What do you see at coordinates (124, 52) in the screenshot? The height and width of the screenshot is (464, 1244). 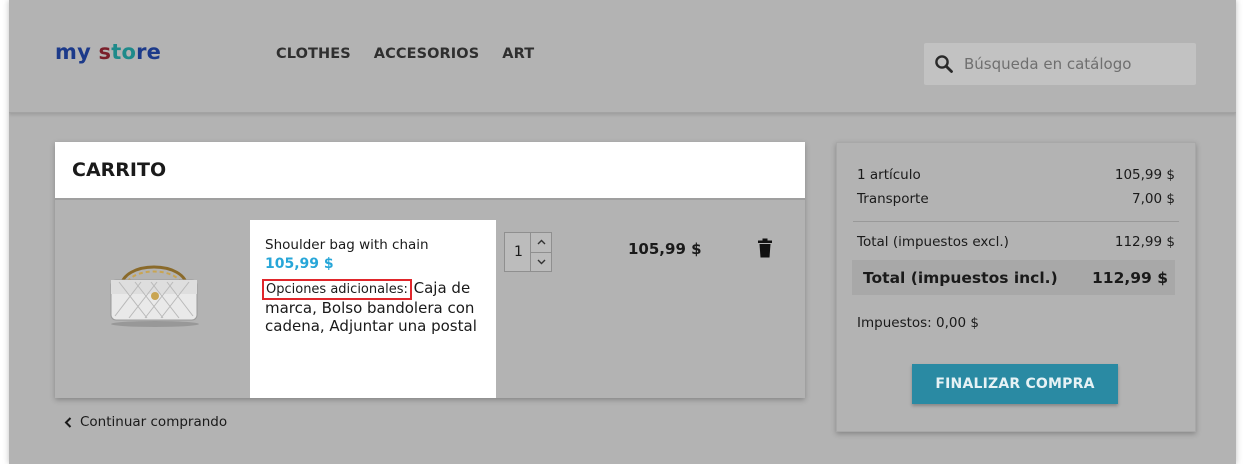 I see `logo-part-3: to` at bounding box center [124, 52].